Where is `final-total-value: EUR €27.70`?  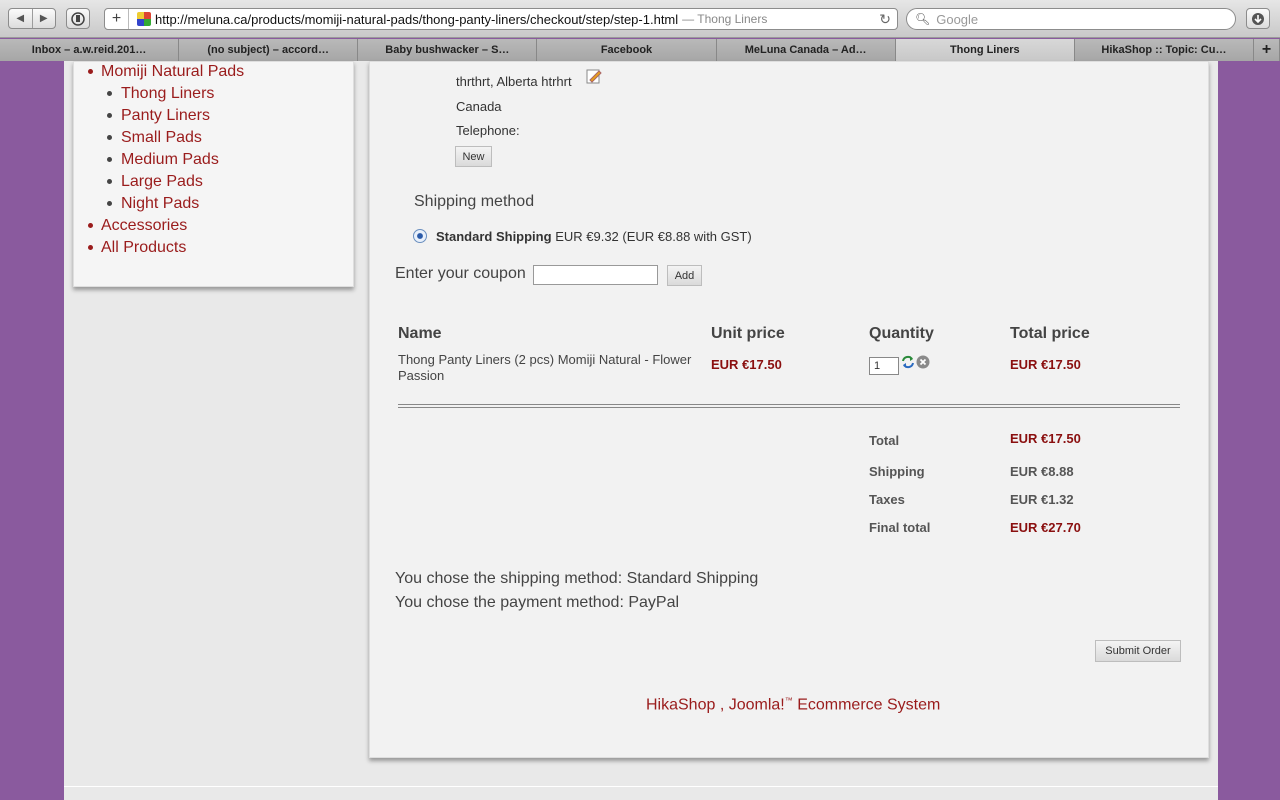
final-total-value: EUR €27.70 is located at coordinates (1045, 527).